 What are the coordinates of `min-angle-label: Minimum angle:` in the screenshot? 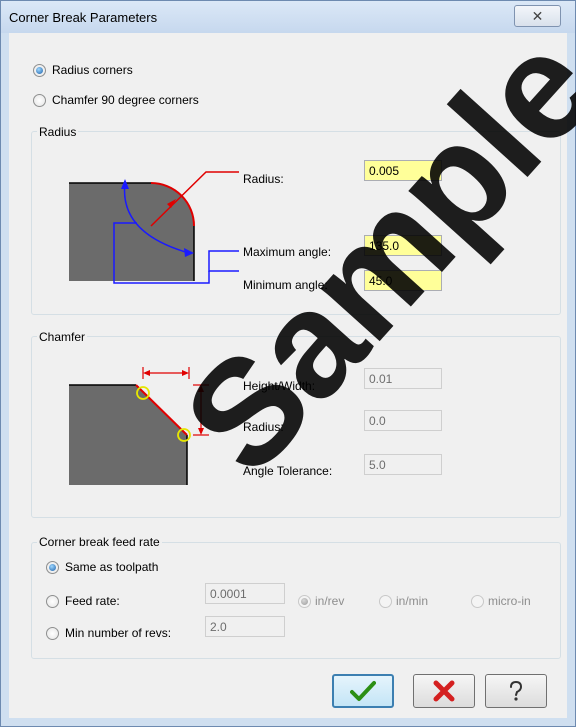 It's located at (285, 285).